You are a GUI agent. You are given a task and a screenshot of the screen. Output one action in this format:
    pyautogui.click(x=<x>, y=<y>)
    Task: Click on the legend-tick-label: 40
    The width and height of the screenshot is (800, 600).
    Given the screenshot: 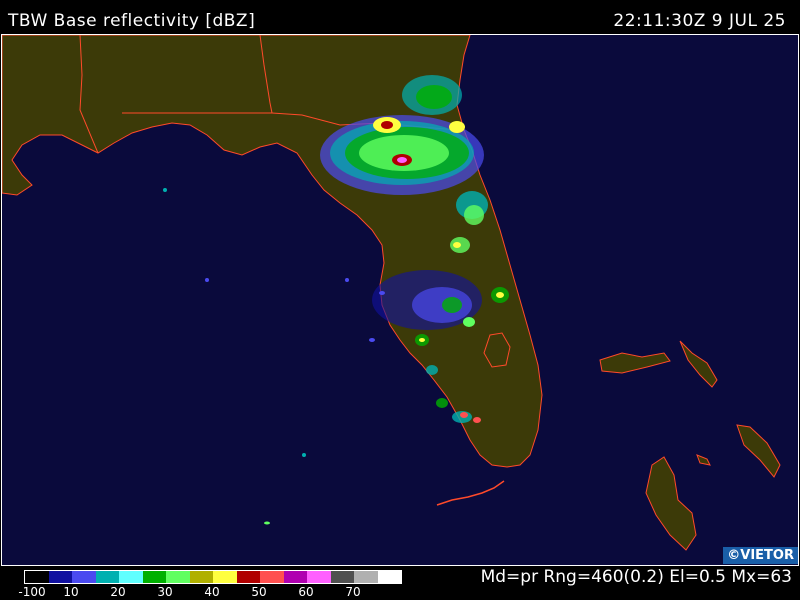 What is the action you would take?
    pyautogui.click(x=212, y=592)
    